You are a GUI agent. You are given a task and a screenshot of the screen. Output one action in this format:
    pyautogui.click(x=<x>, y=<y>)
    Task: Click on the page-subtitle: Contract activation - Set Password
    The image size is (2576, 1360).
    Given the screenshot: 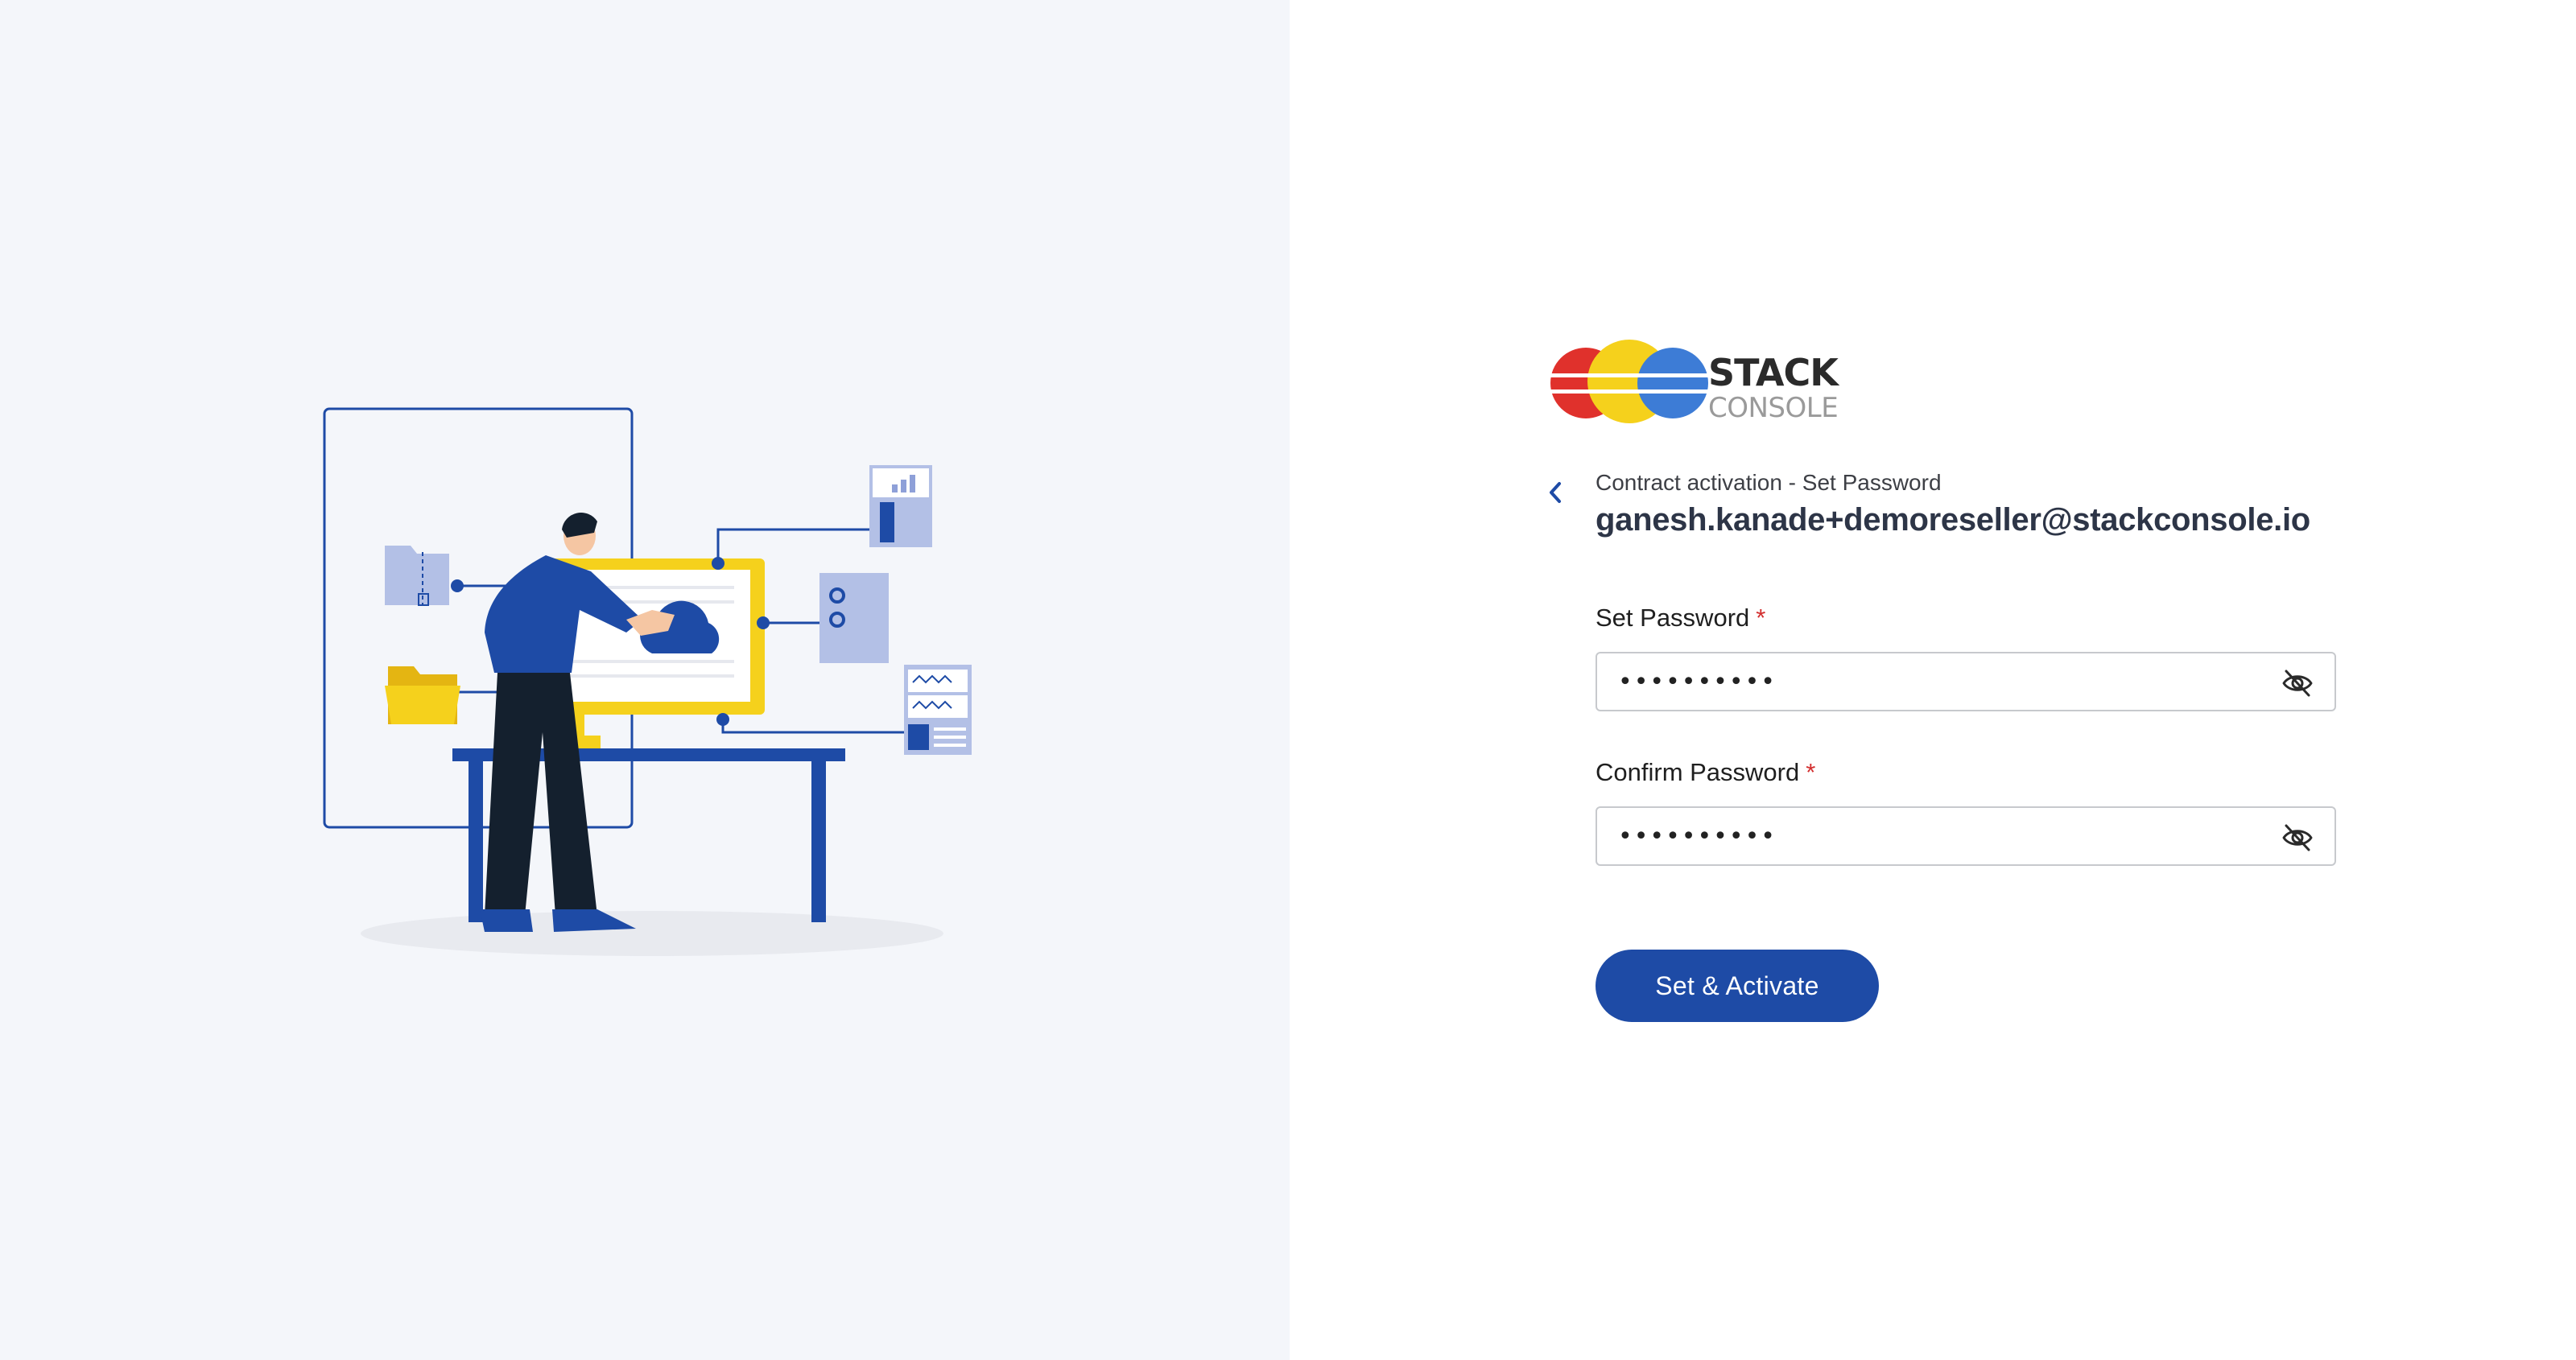 What is the action you would take?
    pyautogui.click(x=1769, y=482)
    